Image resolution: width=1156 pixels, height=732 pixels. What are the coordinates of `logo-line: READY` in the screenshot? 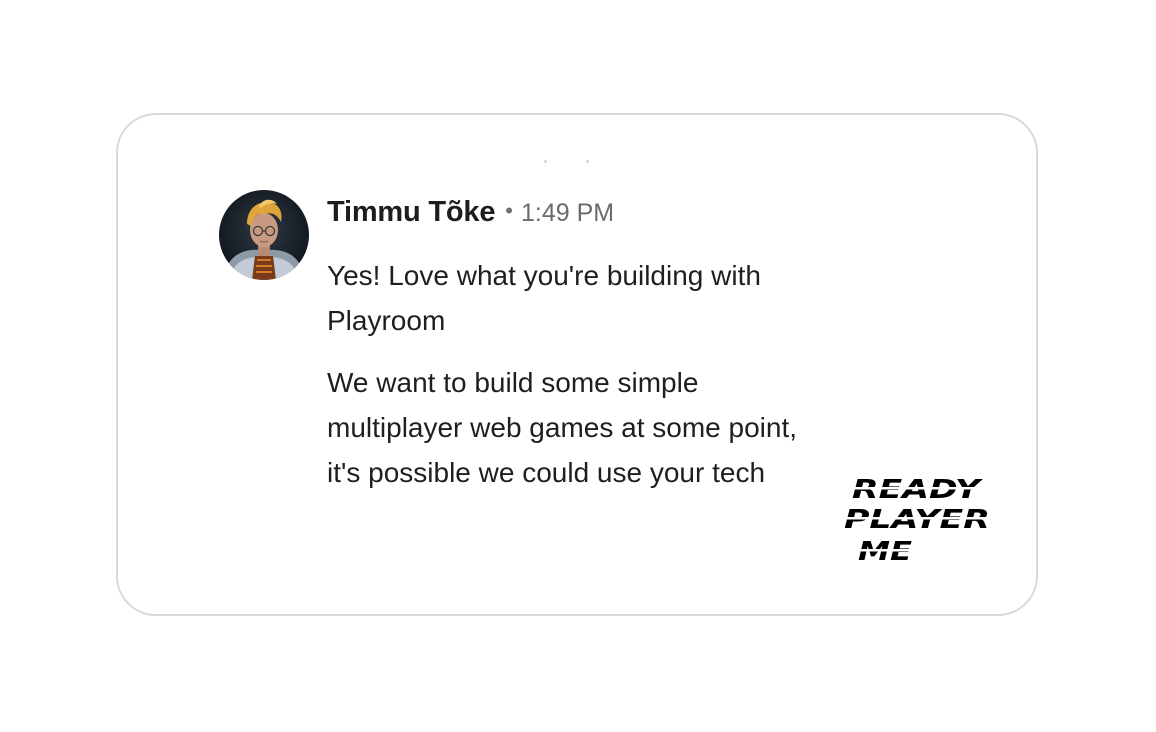 It's located at (918, 490).